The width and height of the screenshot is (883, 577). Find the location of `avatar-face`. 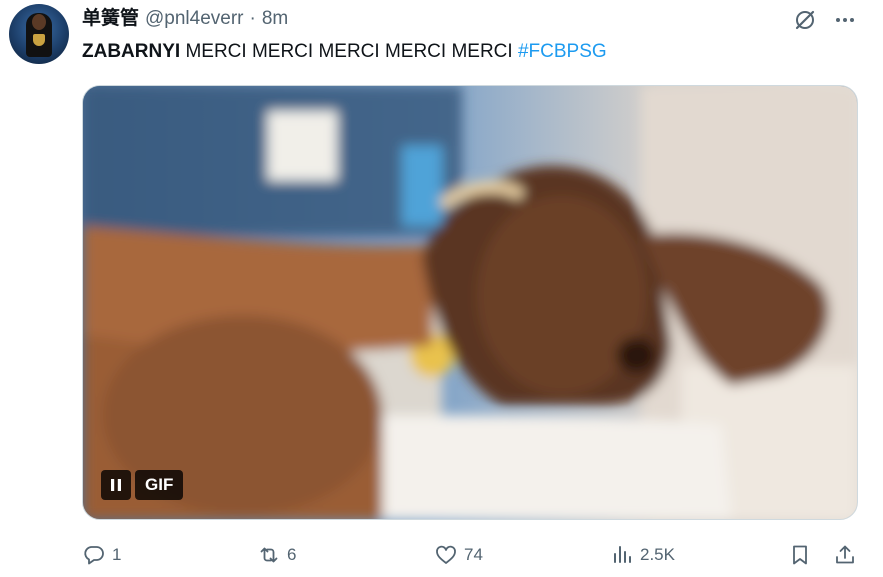

avatar-face is located at coordinates (39, 22).